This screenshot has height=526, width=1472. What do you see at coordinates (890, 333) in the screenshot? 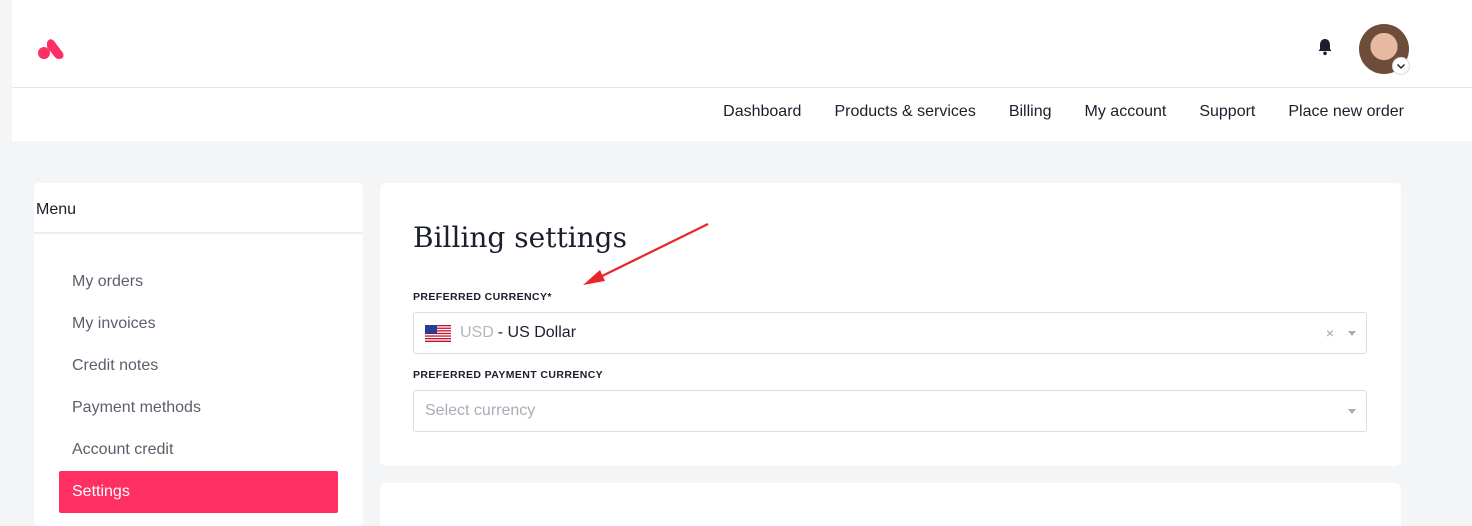
I see `preferred-currency-select: USD - US Dollar ×` at bounding box center [890, 333].